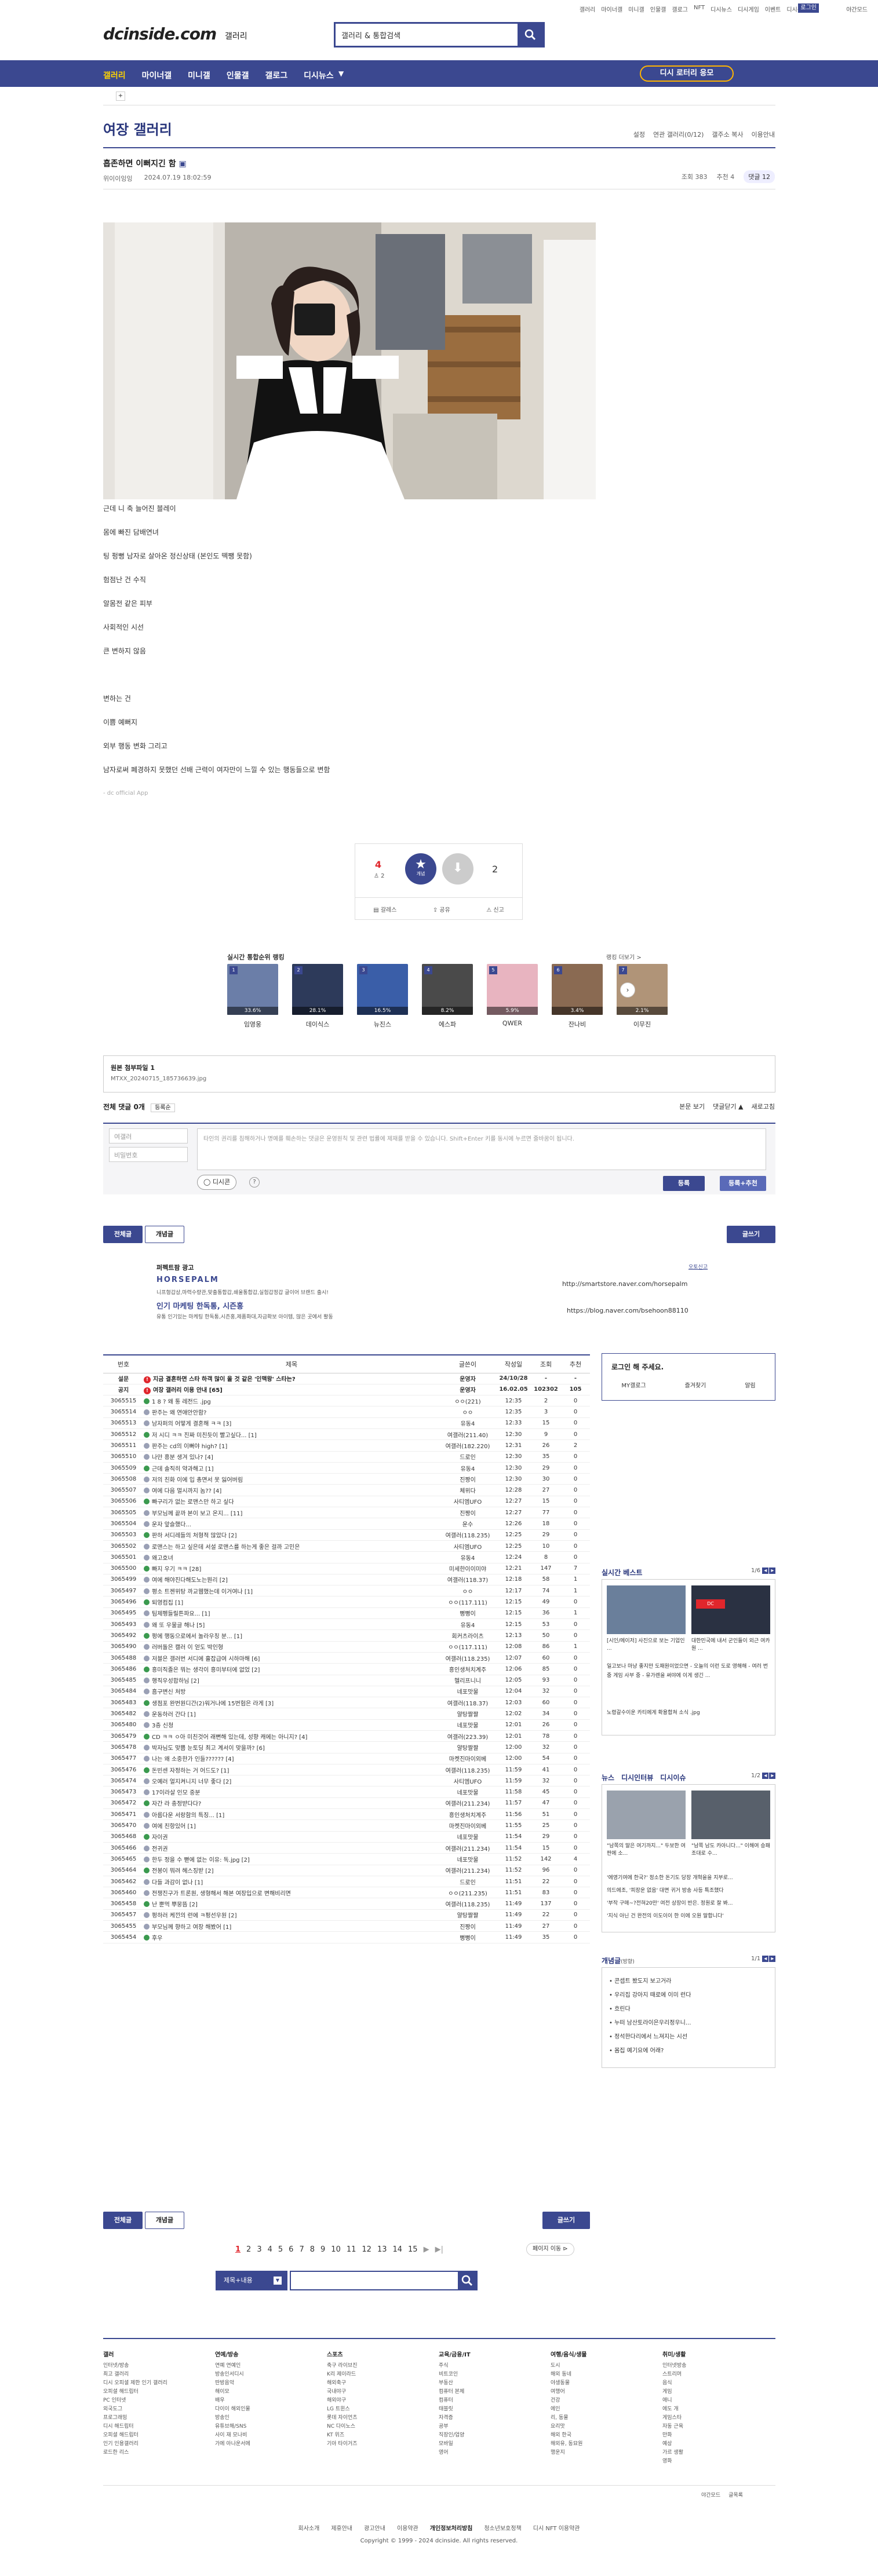  I want to click on lottery-button: 디시 로터리 응모, so click(687, 73).